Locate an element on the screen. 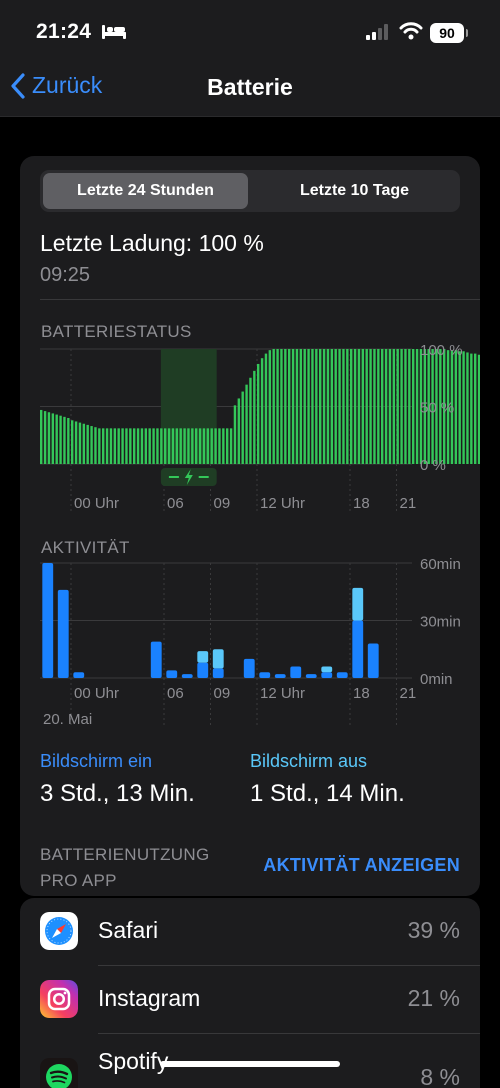 Image resolution: width=500 pixels, height=1088 pixels. screen-off-label: Bildschirm aus is located at coordinates (309, 761).